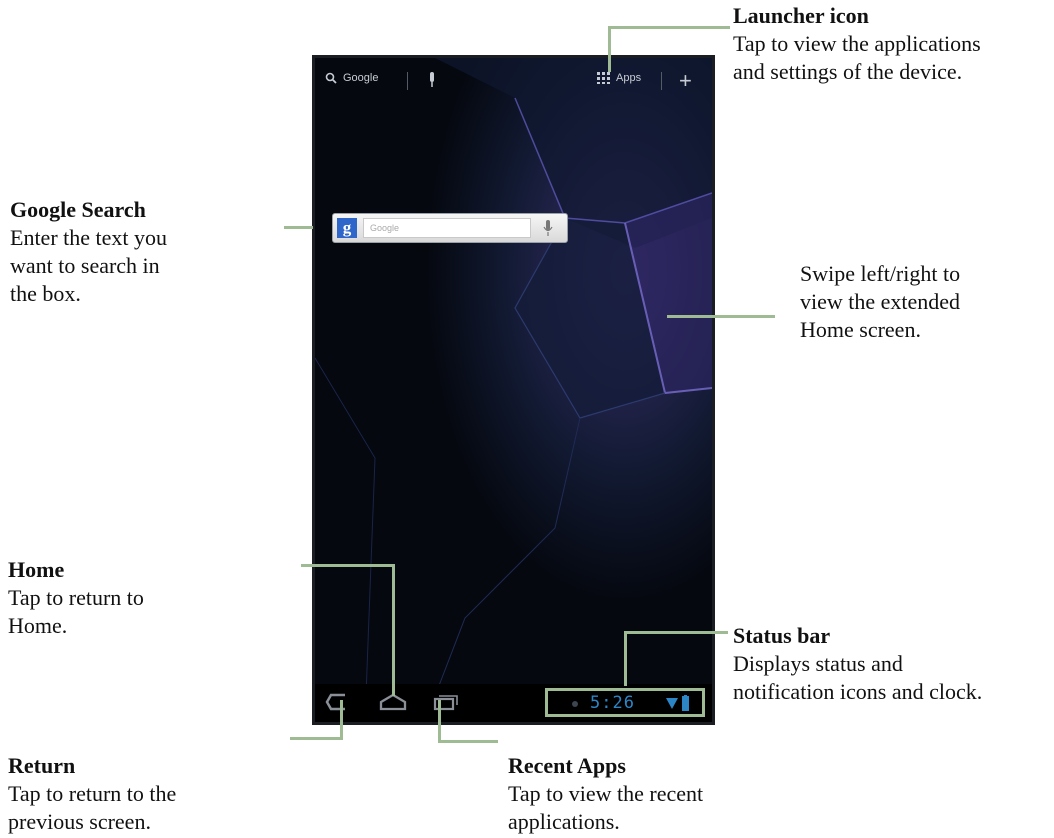  I want to click on callout-desc: Tap to return to, so click(76, 597).